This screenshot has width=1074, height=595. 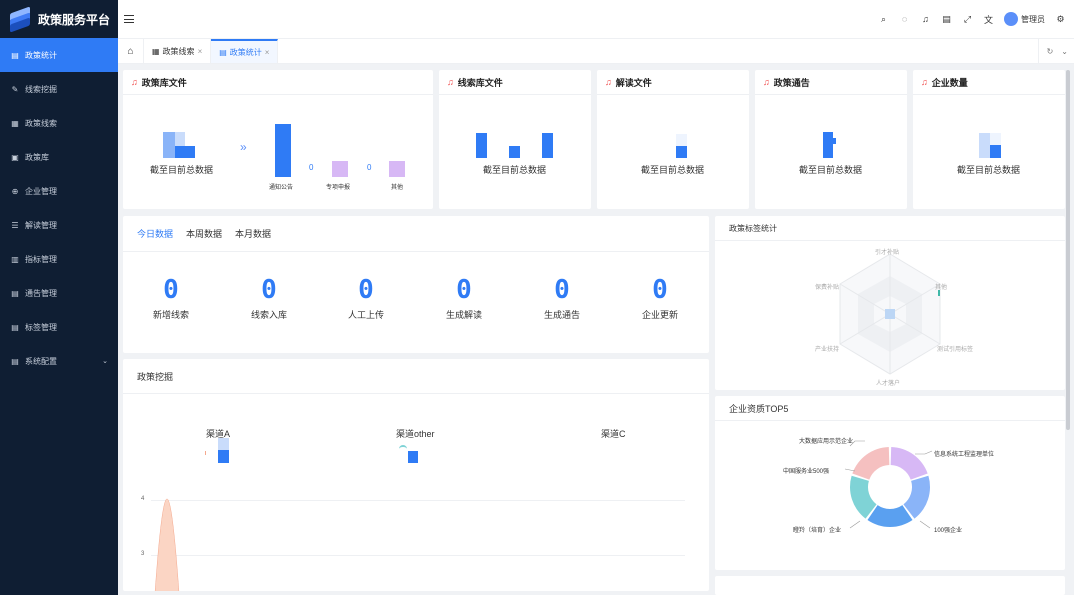 I want to click on tag-stats-card: 政策标签统计 引才补贴 其他 测试引用标签 人才落户 产业扶持 保费补贴, so click(x=890, y=303).